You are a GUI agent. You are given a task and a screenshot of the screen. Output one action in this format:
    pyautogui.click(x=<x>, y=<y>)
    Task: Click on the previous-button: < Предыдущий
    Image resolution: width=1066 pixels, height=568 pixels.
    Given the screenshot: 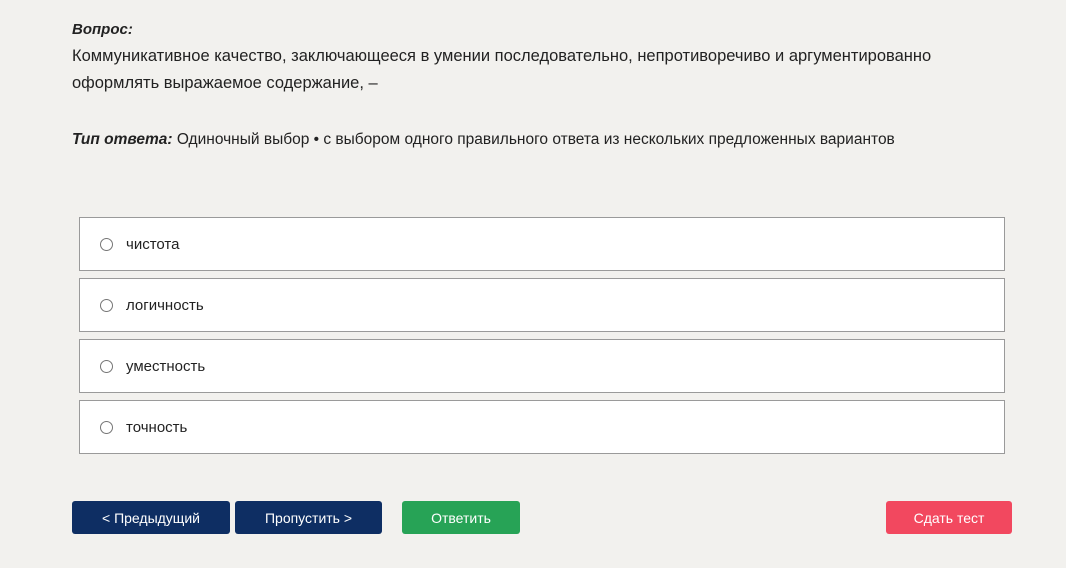 What is the action you would take?
    pyautogui.click(x=151, y=517)
    